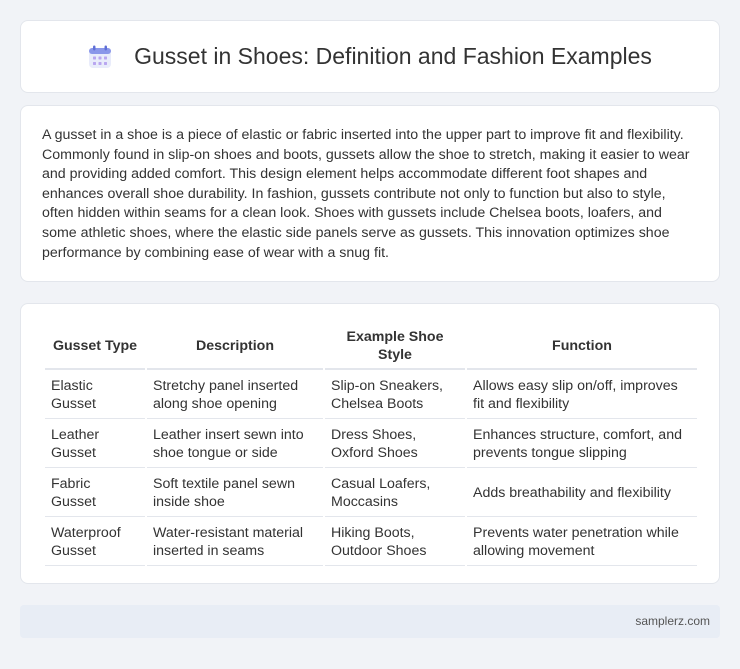  Describe the element at coordinates (100, 56) in the screenshot. I see `calendar-icon` at that location.